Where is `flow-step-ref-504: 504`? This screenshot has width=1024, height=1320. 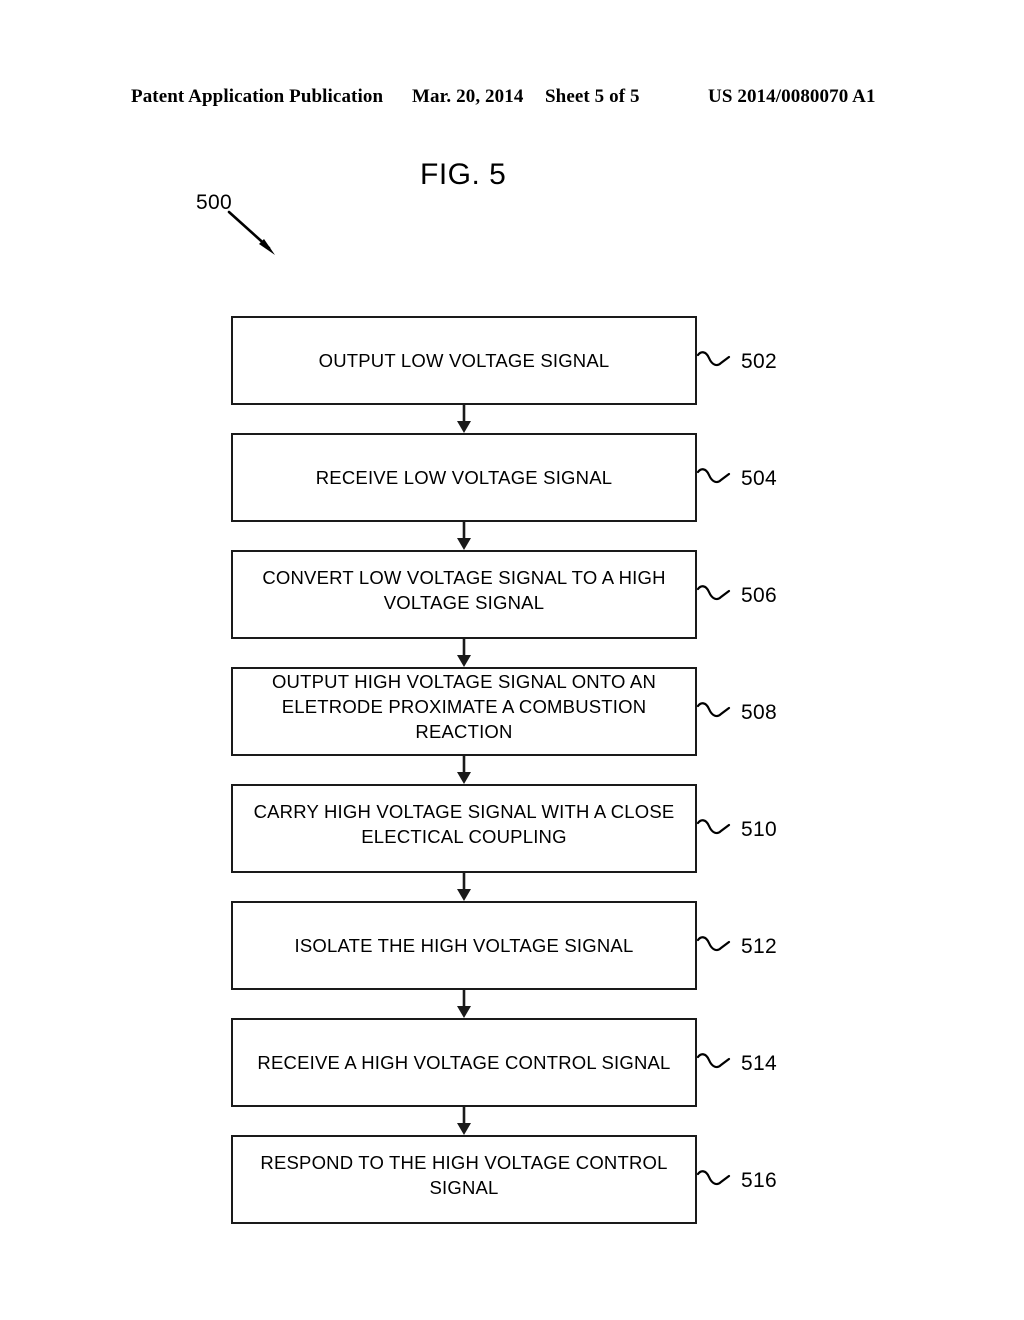
flow-step-ref-504: 504 is located at coordinates (759, 478).